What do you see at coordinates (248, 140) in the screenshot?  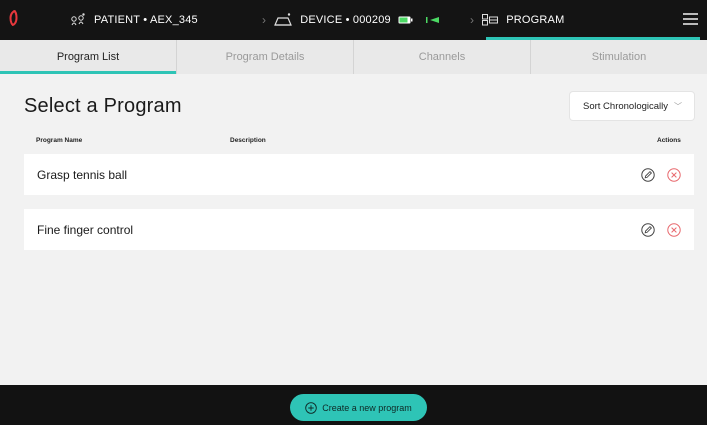 I see `column-header-description: Description` at bounding box center [248, 140].